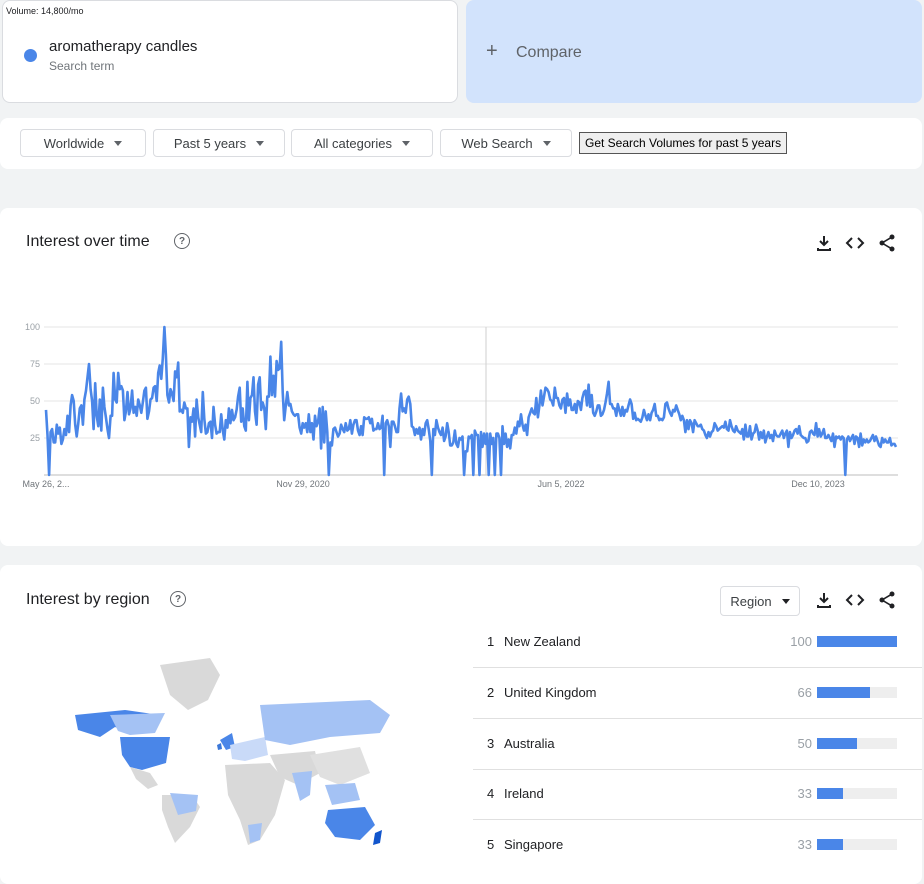 The image size is (924, 884). I want to click on category-filter-label: All categories, so click(353, 143).